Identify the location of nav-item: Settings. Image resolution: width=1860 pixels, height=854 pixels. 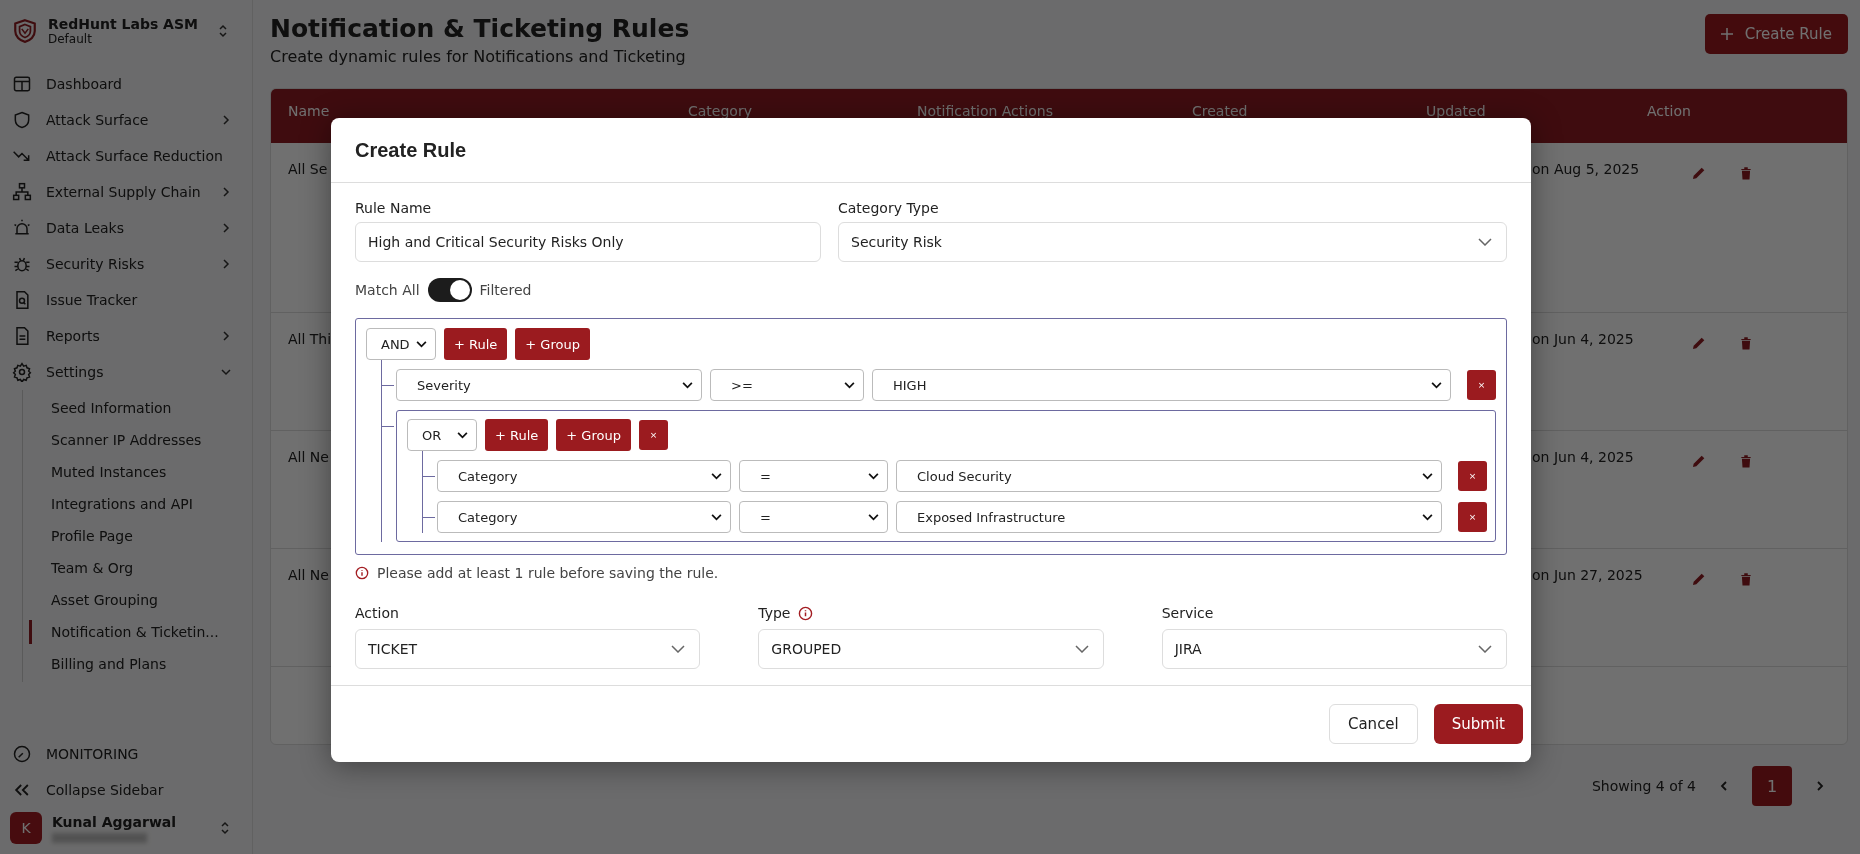
(126, 372).